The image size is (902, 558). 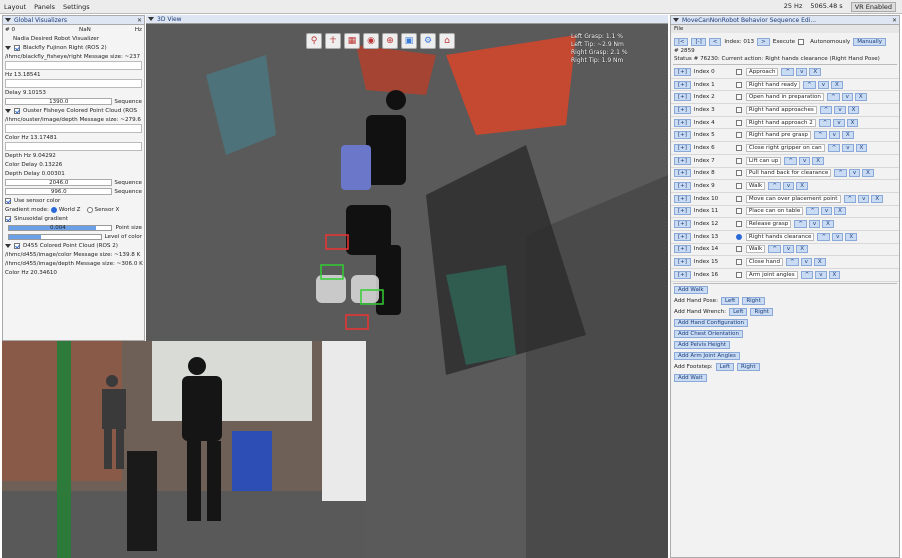 I want to click on person-walk-icon: ⚲, so click(x=314, y=41).